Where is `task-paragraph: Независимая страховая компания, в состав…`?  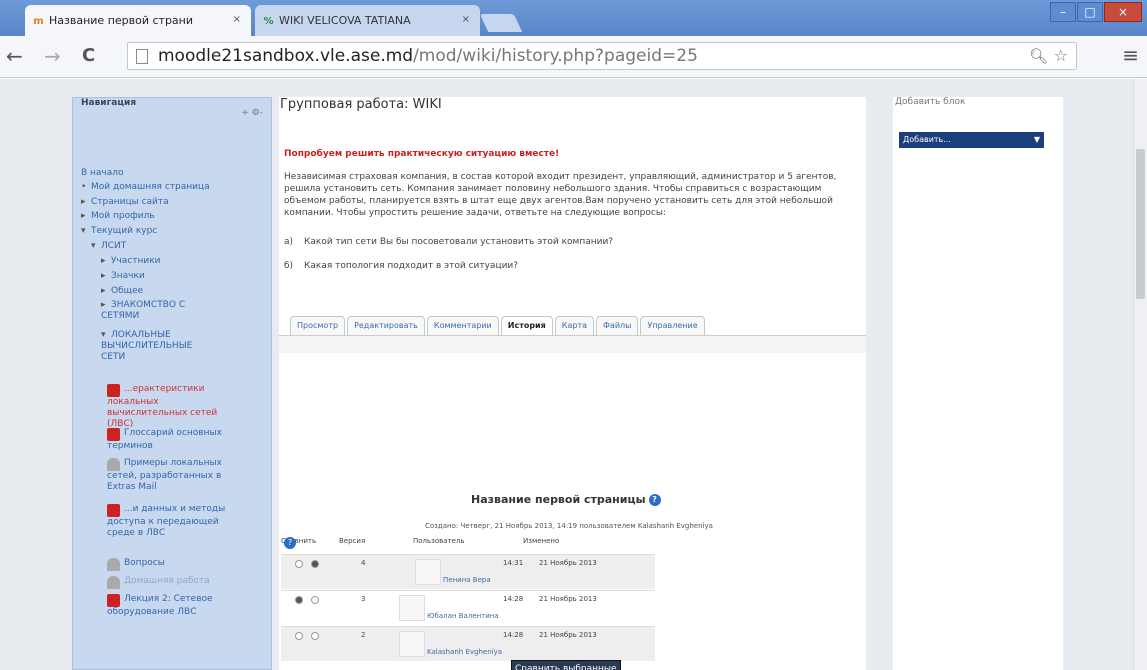
task-paragraph: Независимая страховая компания, в состав… is located at coordinates (560, 195).